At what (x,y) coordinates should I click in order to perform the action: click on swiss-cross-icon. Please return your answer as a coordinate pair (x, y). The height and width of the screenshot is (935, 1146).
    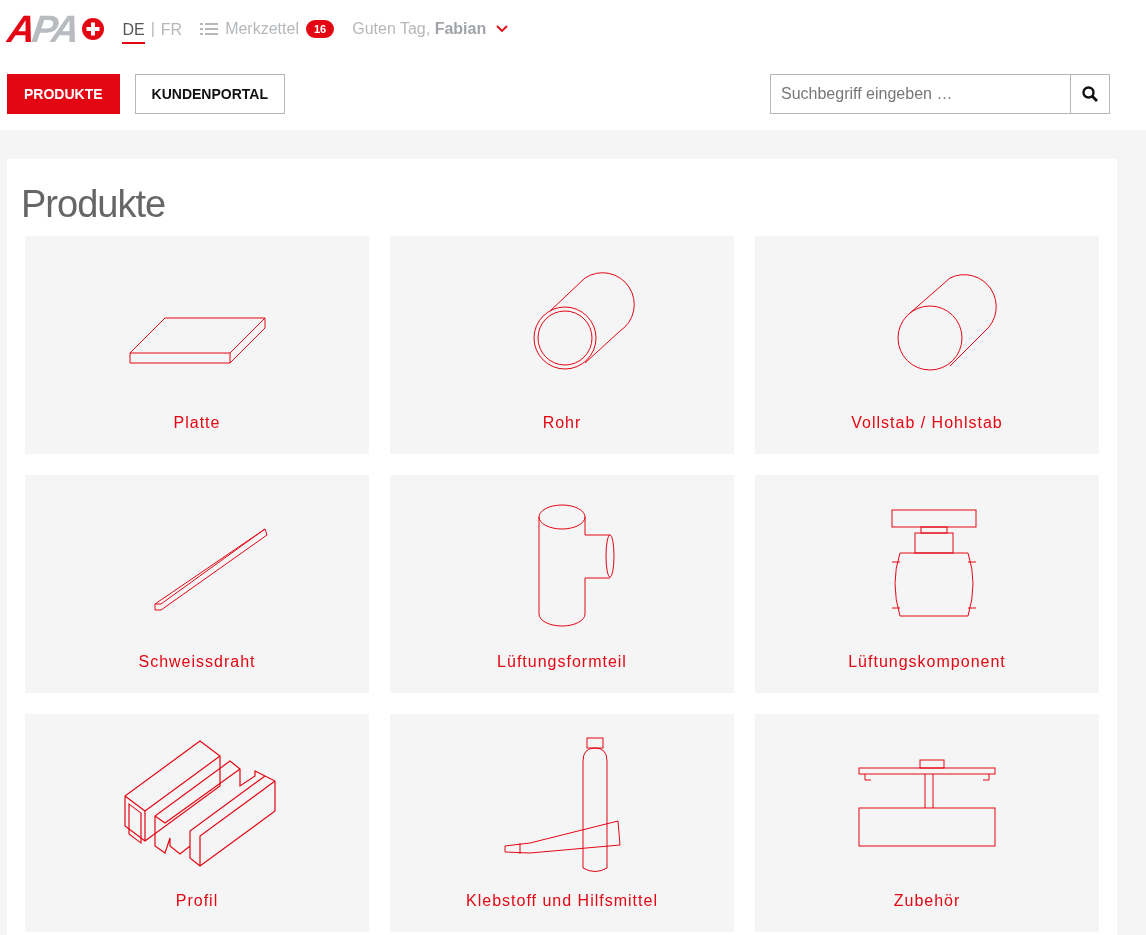
    Looking at the image, I should click on (93, 29).